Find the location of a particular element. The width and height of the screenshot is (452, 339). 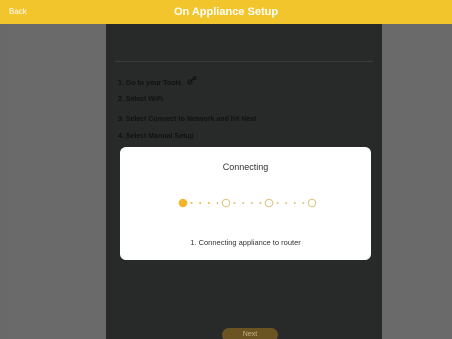

tools-icon is located at coordinates (192, 81).